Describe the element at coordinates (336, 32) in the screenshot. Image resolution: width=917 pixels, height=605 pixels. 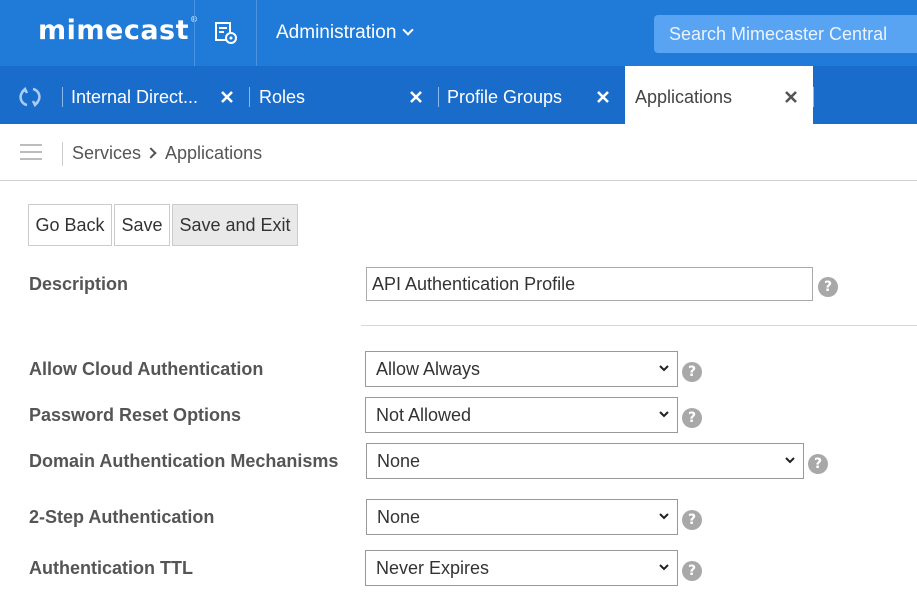
I see `administration-label: Administration` at that location.